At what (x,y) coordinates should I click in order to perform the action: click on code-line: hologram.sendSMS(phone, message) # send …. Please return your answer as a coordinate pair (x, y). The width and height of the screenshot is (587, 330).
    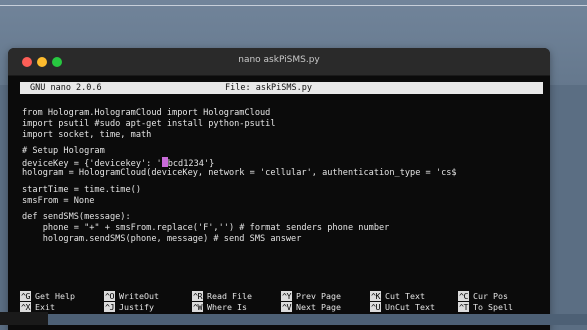
    Looking at the image, I should click on (162, 238).